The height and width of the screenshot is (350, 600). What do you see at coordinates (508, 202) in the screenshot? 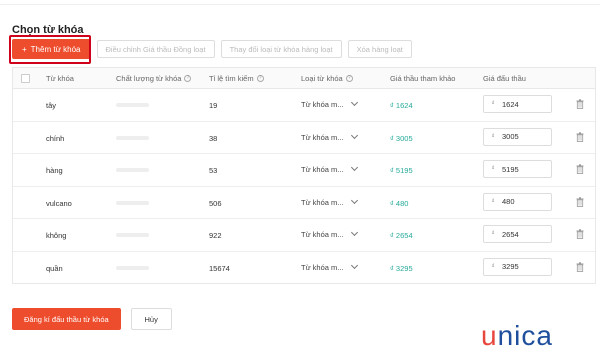
I see `bid-value: 480` at bounding box center [508, 202].